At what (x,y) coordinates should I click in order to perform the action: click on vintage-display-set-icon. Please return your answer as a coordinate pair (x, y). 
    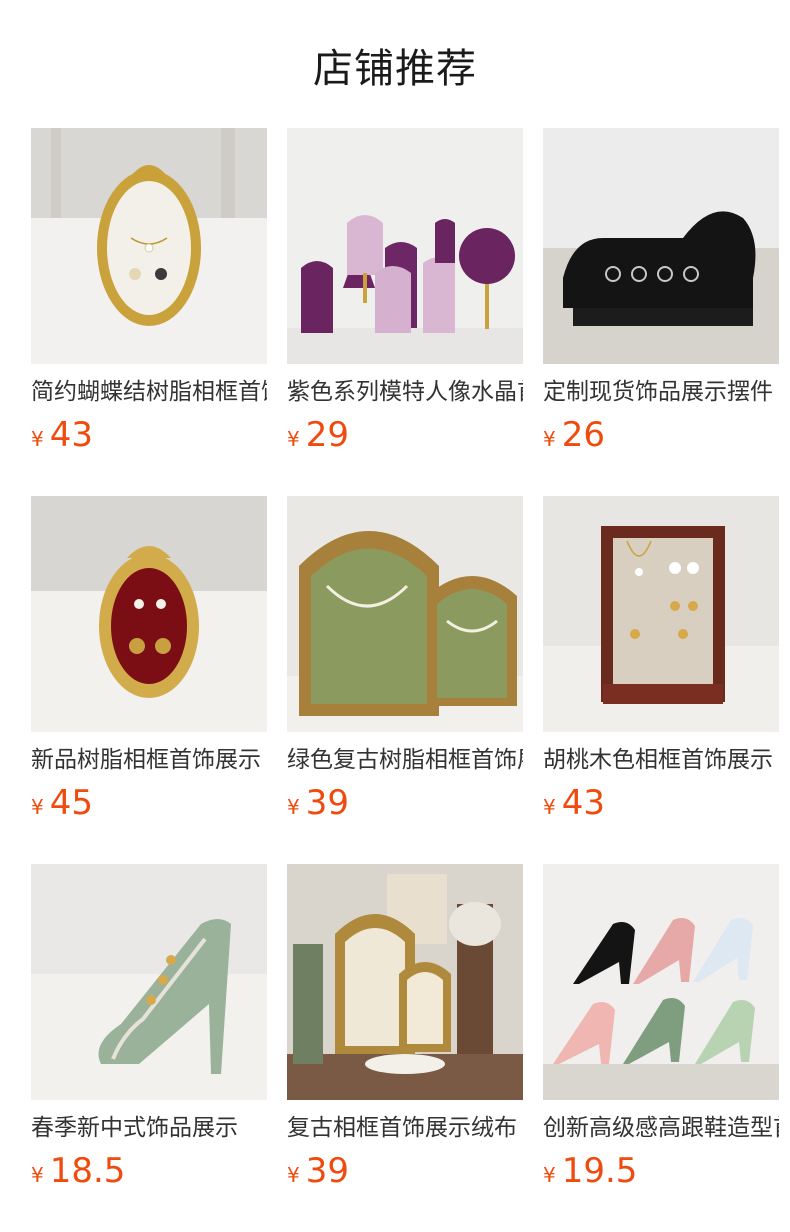
    Looking at the image, I should click on (405, 982).